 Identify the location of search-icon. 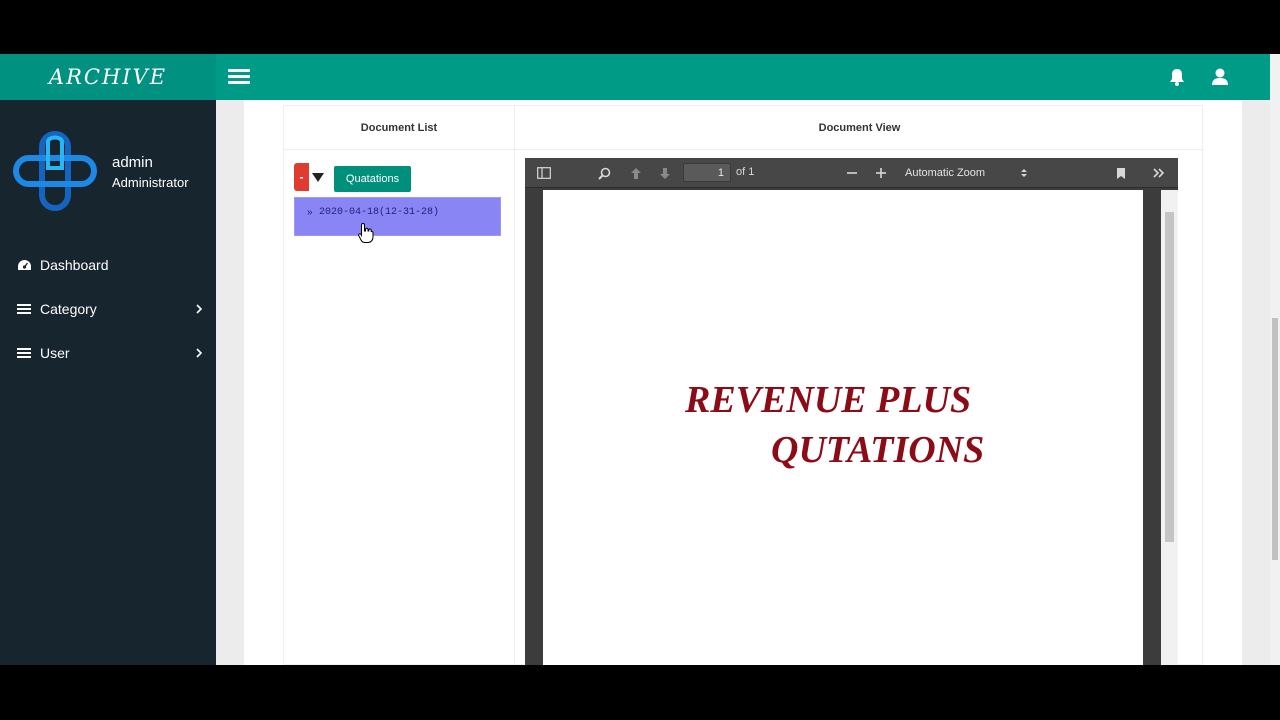
(604, 173).